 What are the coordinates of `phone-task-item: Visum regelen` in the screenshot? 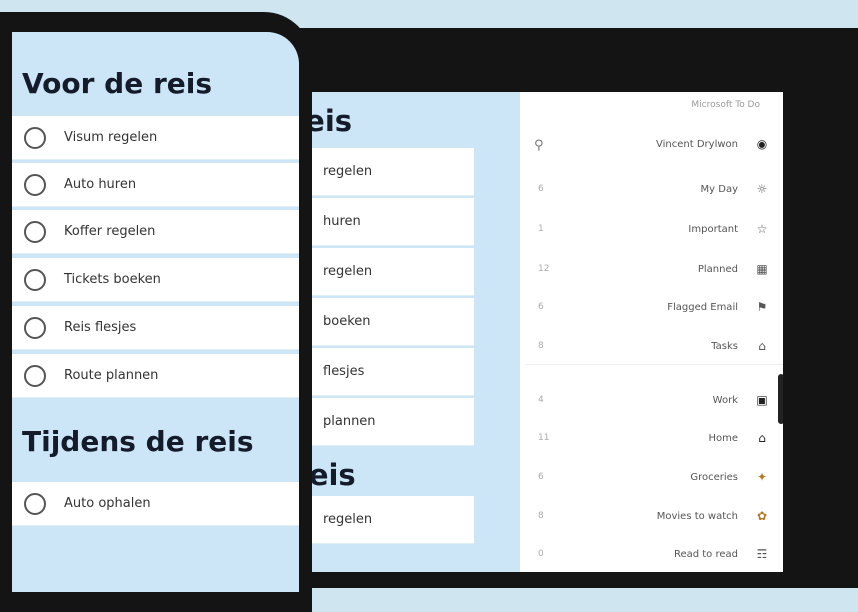 It's located at (155, 138).